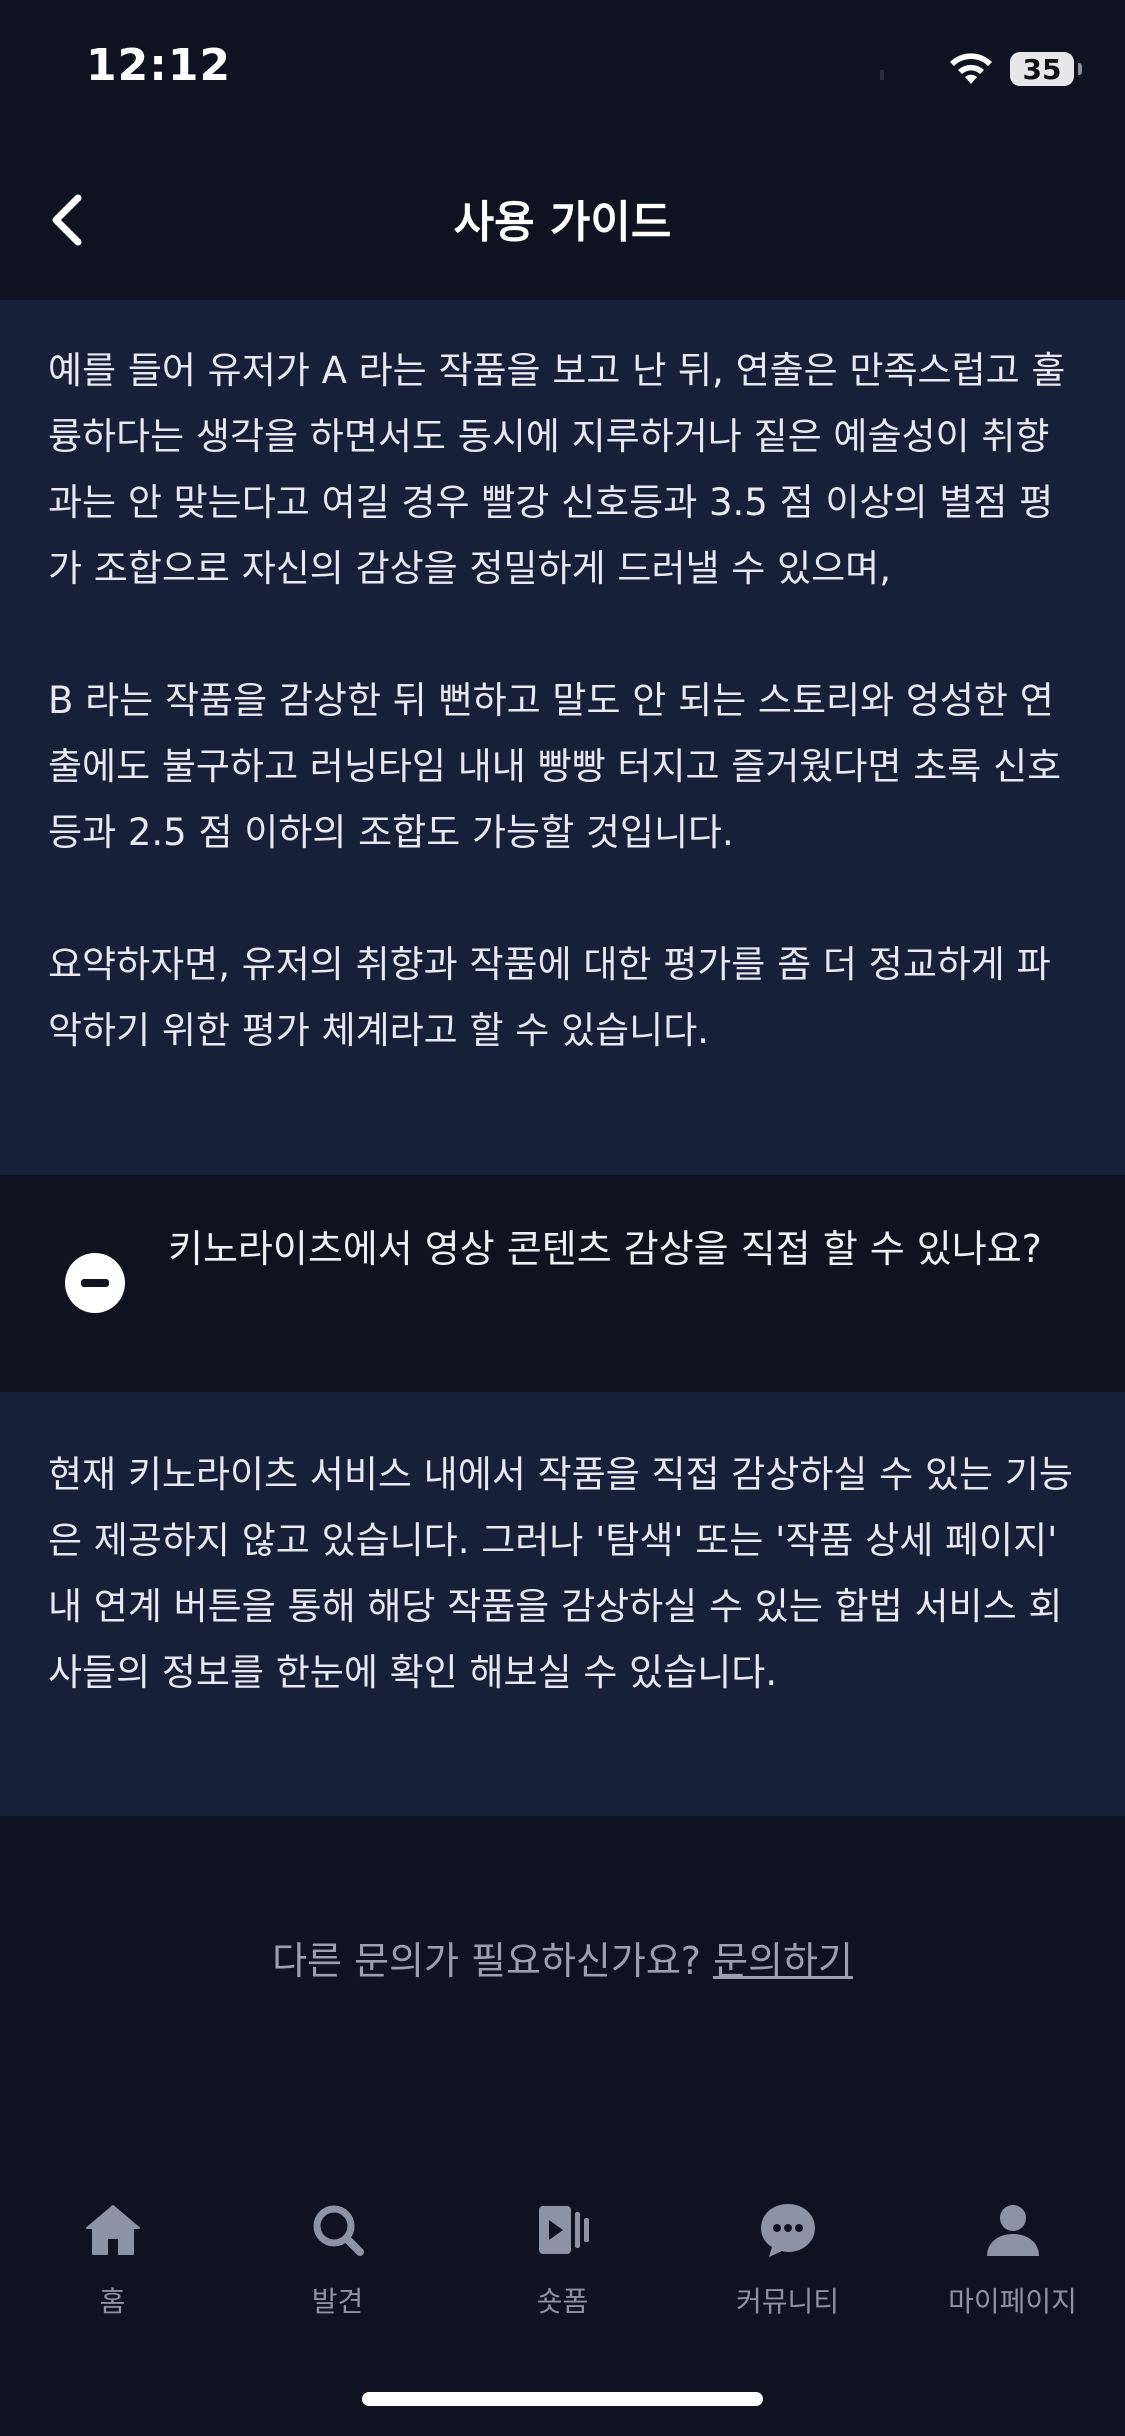 Image resolution: width=1125 pixels, height=2436 pixels. Describe the element at coordinates (1012, 2301) in the screenshot. I see `tab-label: 마이페이지` at that location.